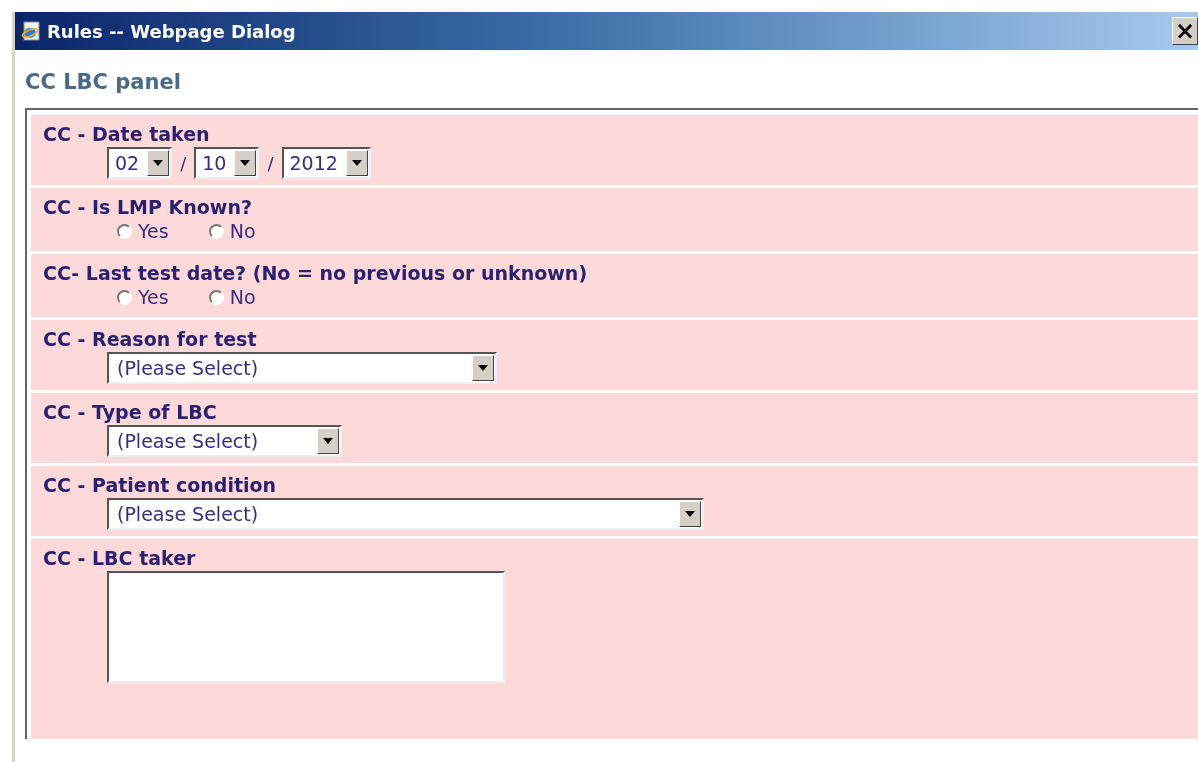 This screenshot has width=1198, height=762. I want to click on panel-title: CC LBC panel, so click(103, 82).